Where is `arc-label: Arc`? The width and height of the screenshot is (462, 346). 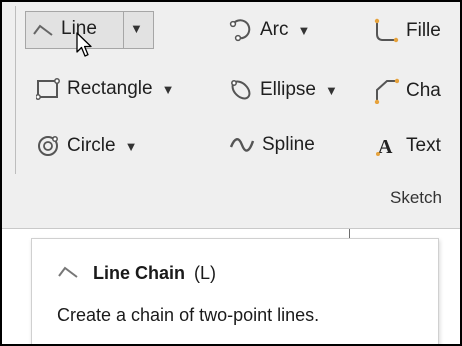 arc-label: Arc is located at coordinates (274, 29).